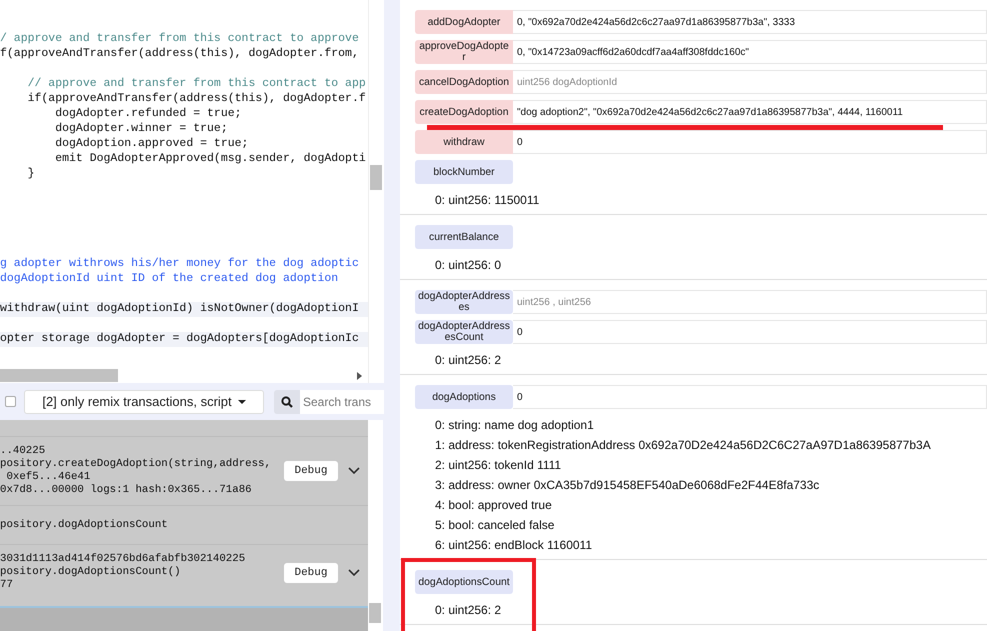 Image resolution: width=987 pixels, height=631 pixels. I want to click on code-line: dogAdopter.winner = true;, so click(141, 129).